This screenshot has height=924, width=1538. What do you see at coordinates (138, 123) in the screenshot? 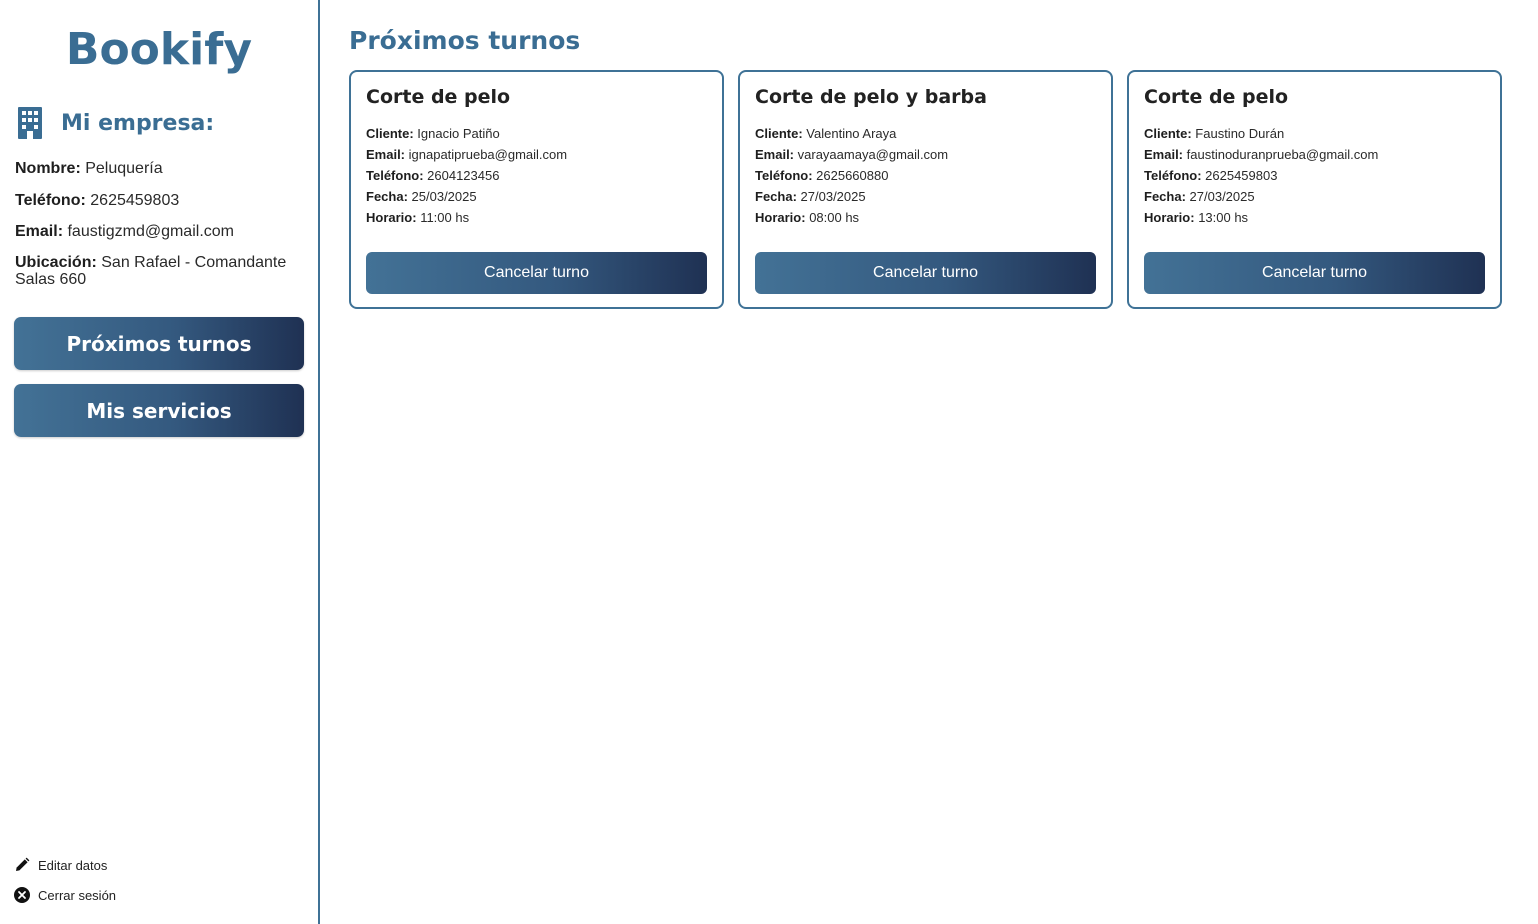
I see `company-title: Mi empresa:` at bounding box center [138, 123].